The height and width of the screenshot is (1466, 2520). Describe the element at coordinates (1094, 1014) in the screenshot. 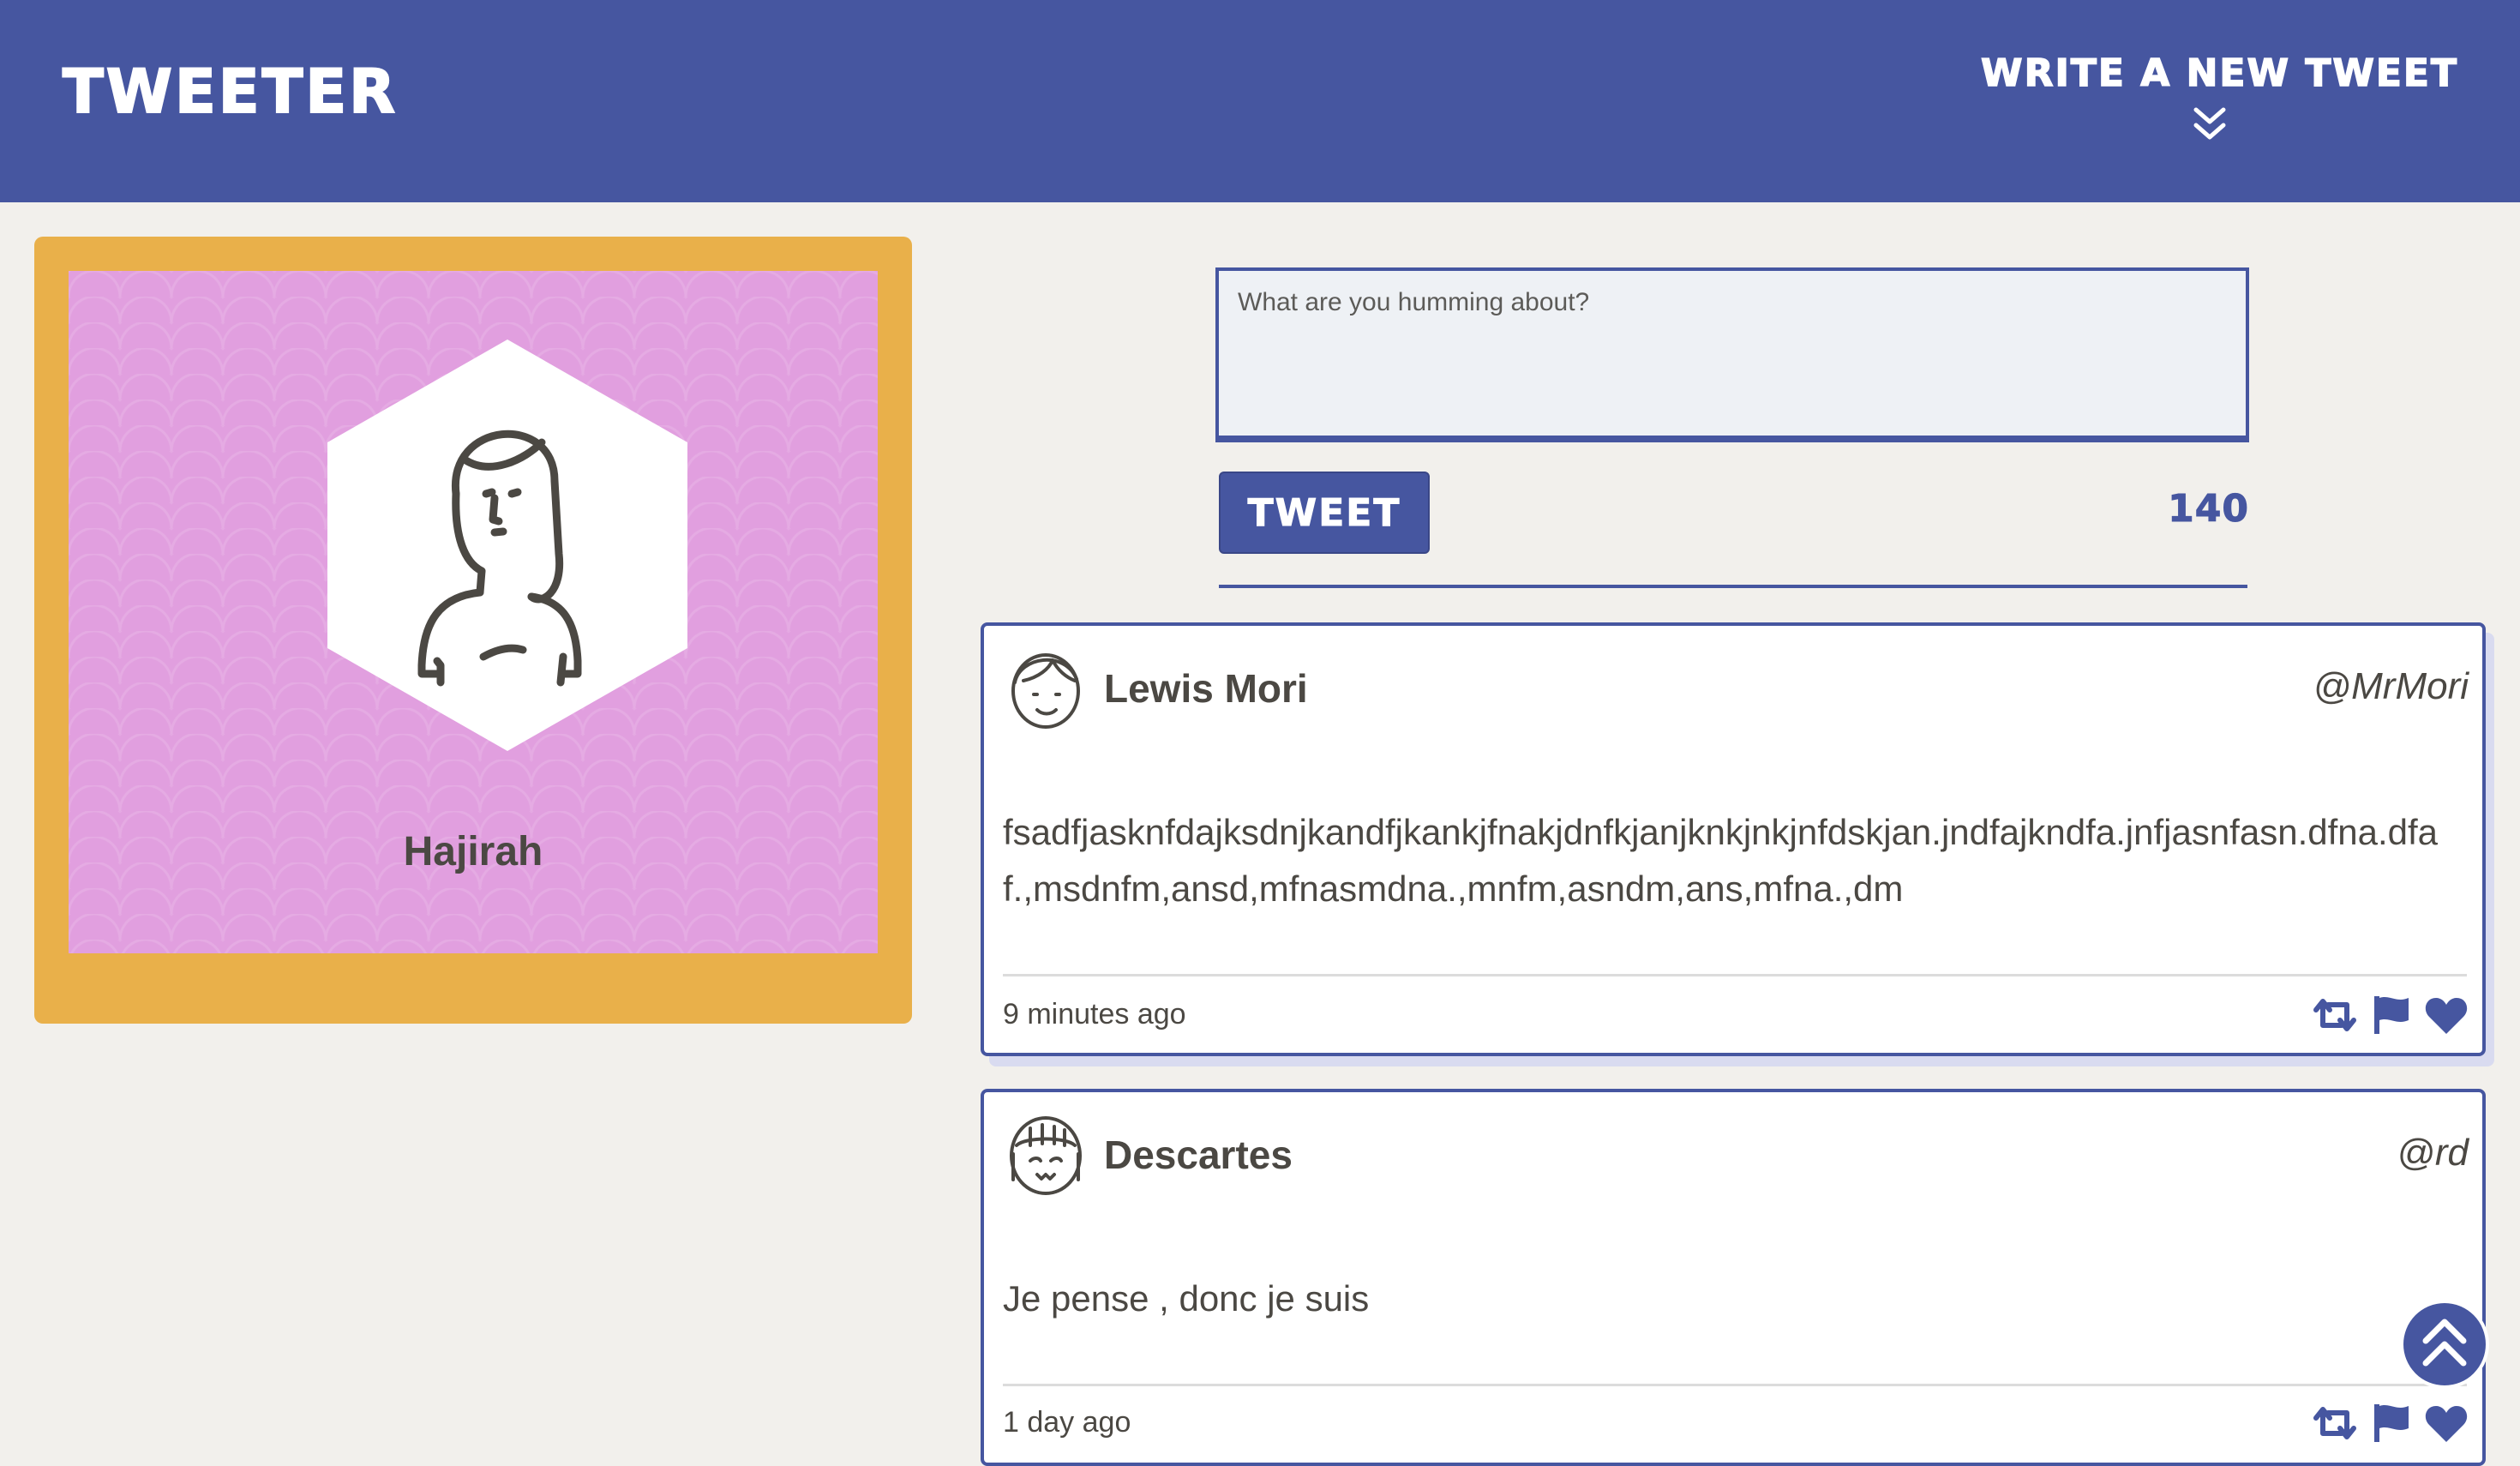

I see `tweet-timestamp: 9 minutes ago` at that location.